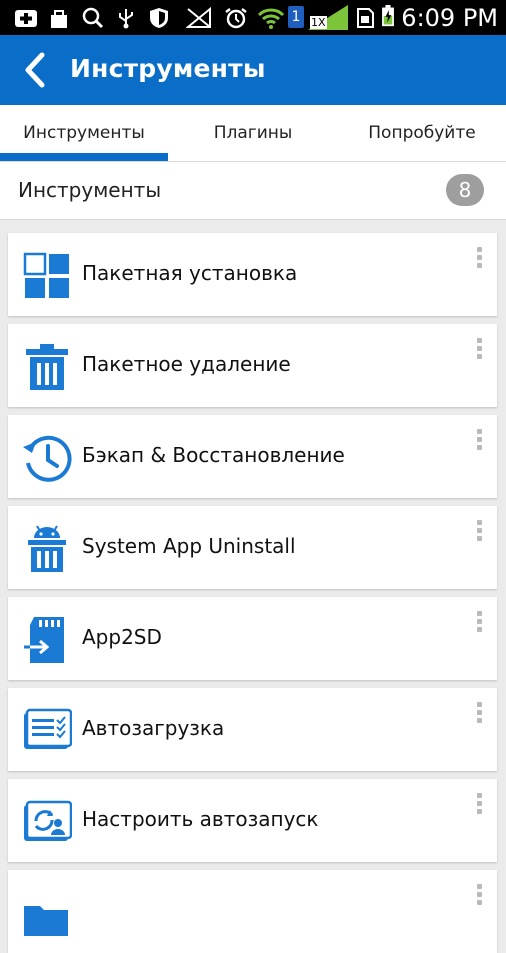  I want to click on list-item-app2sd: App2SD, so click(252, 638).